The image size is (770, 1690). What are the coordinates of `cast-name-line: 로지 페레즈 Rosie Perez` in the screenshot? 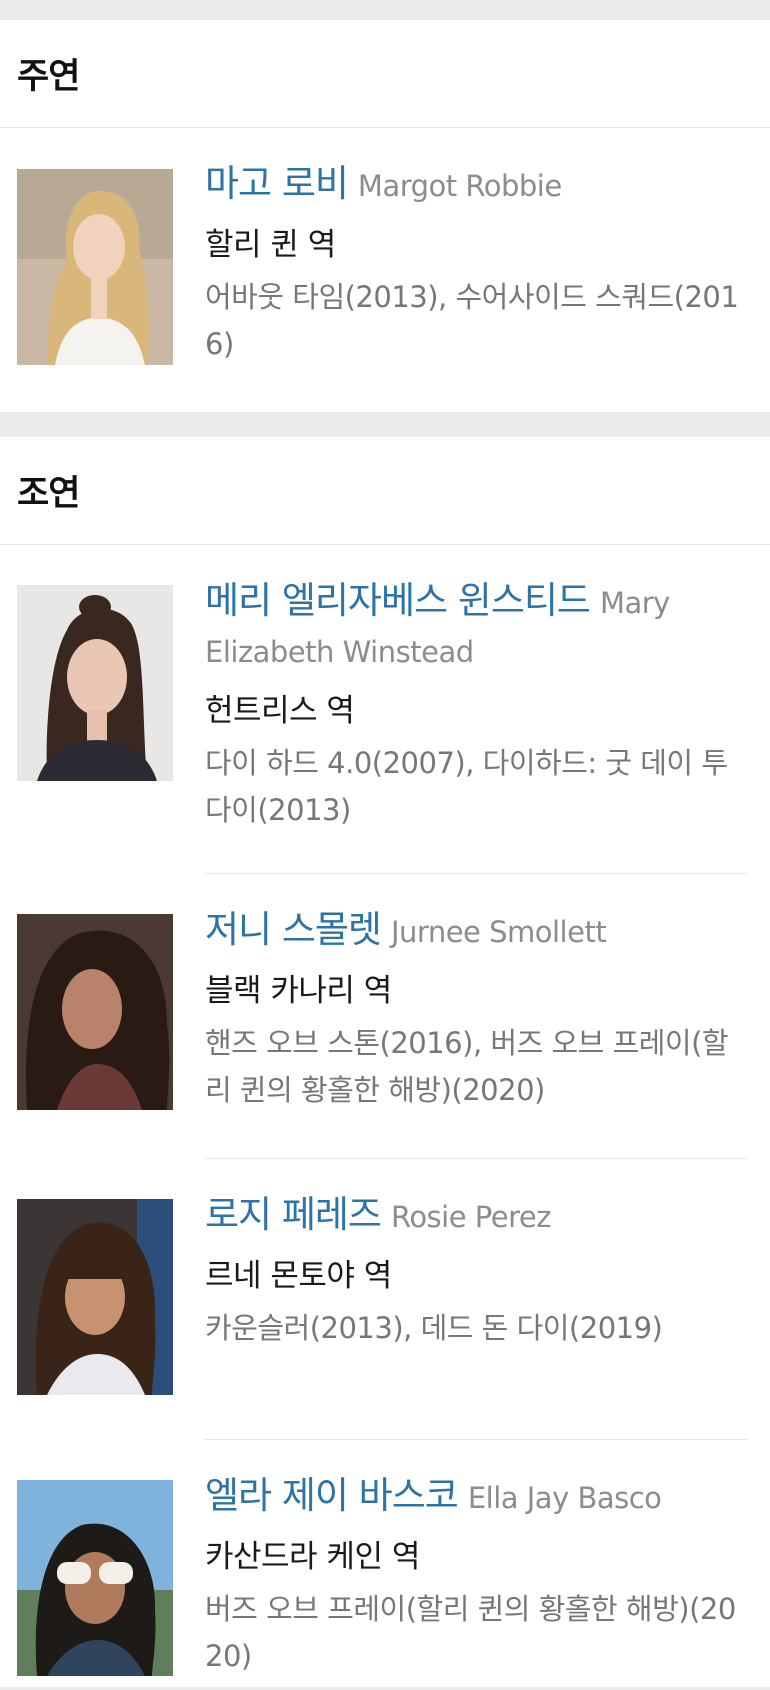 It's located at (476, 1218).